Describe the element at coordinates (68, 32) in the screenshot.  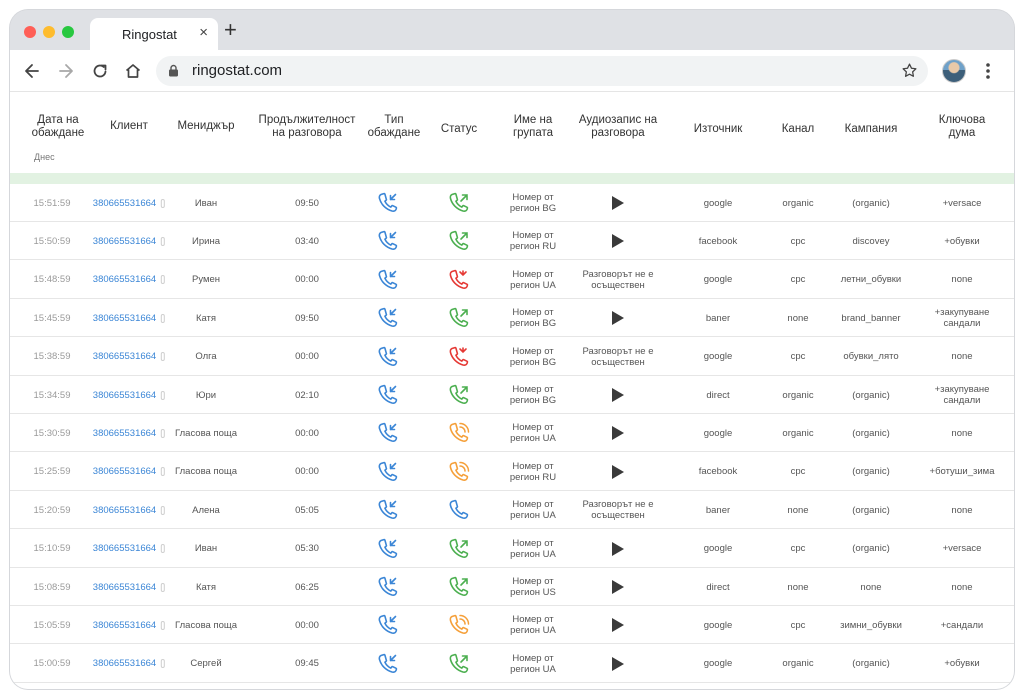
I see `maximize-window-button` at that location.